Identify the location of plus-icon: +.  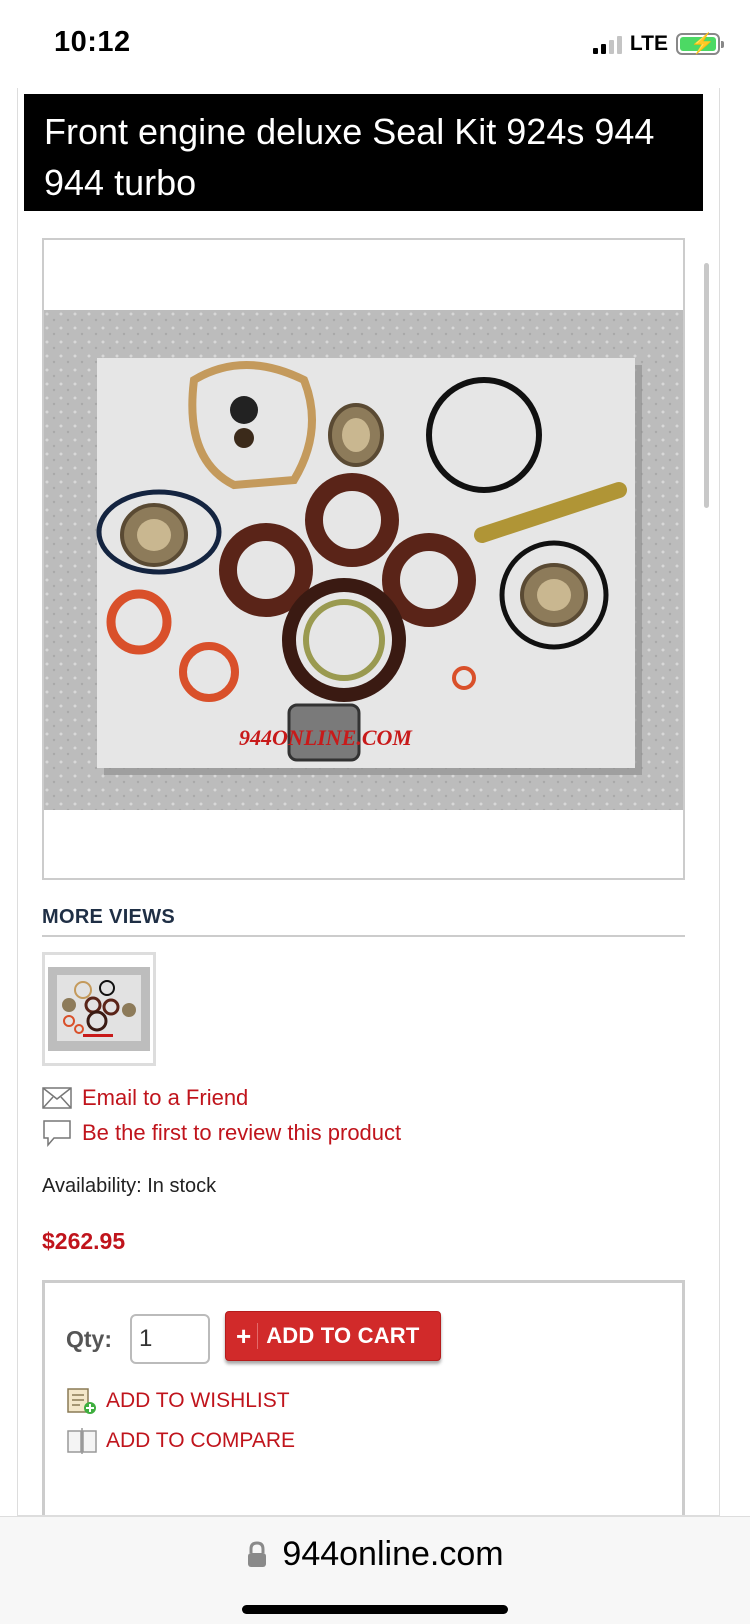
(247, 1336).